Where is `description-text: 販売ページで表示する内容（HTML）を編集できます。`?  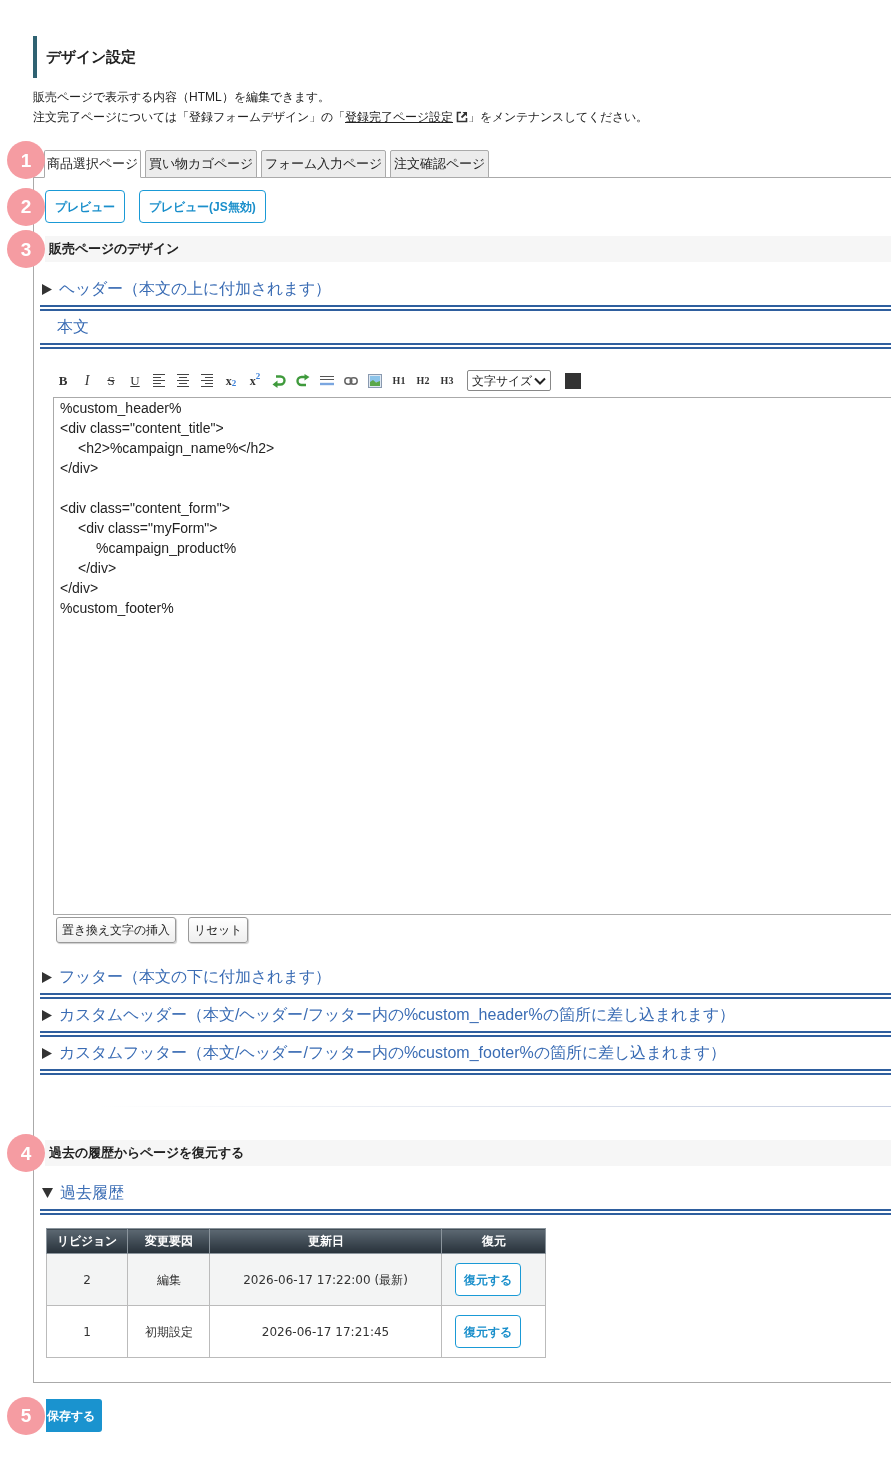
description-text: 販売ページで表示する内容（HTML）を編集できます。 is located at coordinates (181, 97).